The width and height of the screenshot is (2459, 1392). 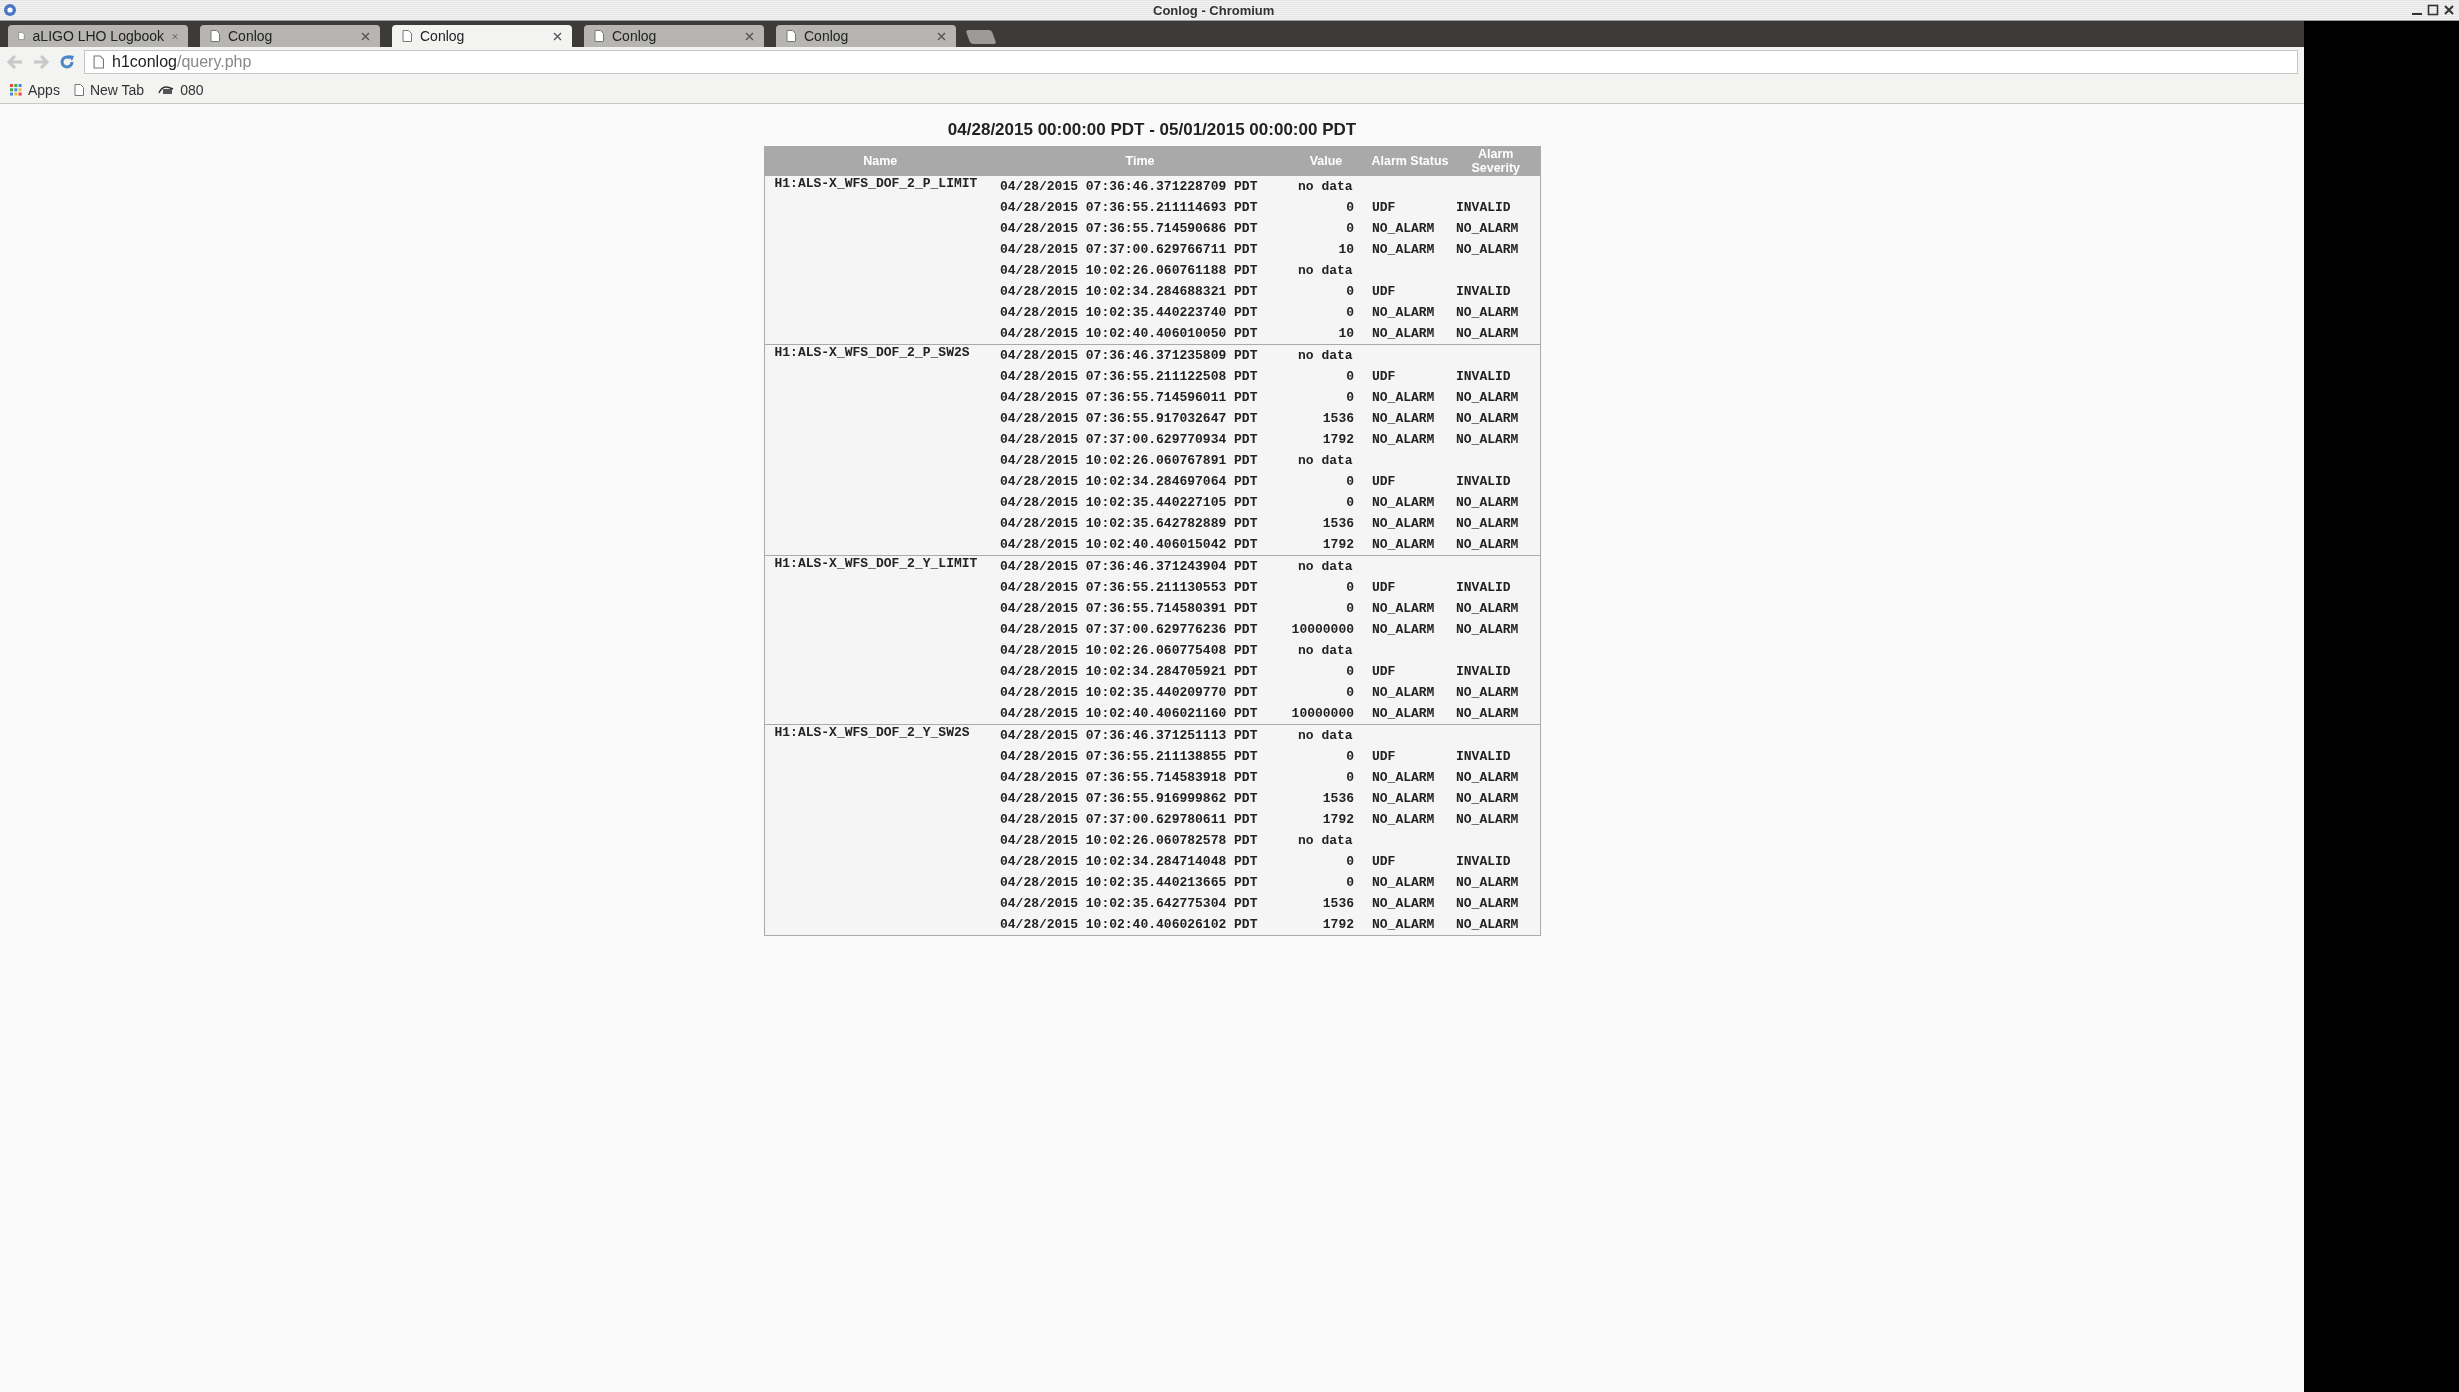 What do you see at coordinates (1129, 228) in the screenshot?
I see `time-cell: 04/28/2015 07:36:55.714590686 PDT` at bounding box center [1129, 228].